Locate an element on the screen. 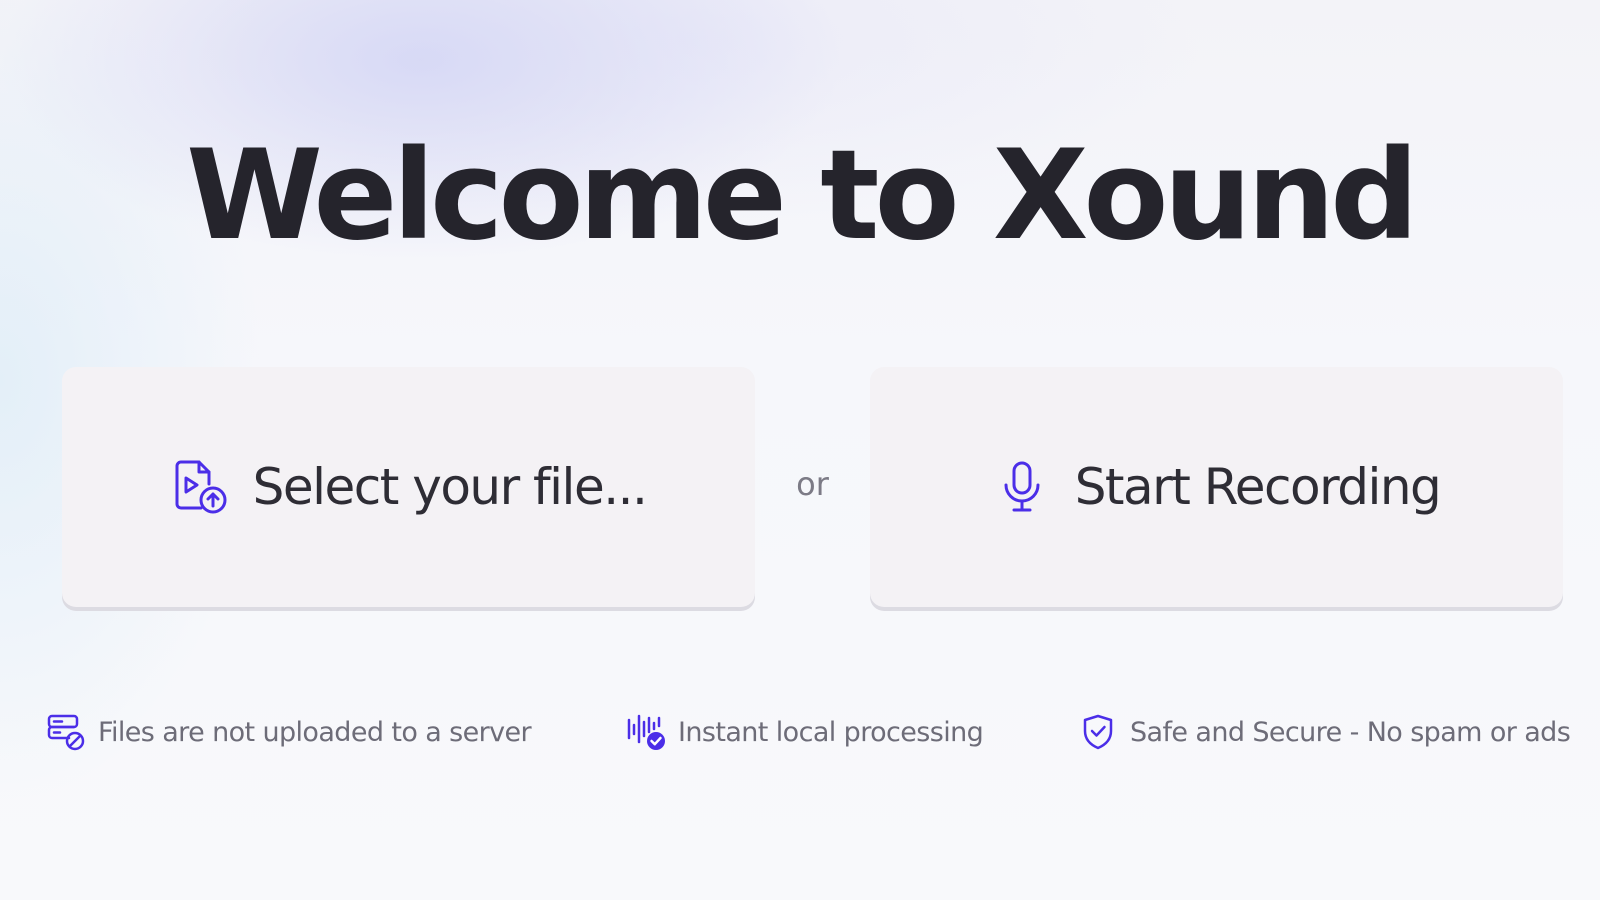  feature-text: Safe and Secure - No spam or ads is located at coordinates (1350, 732).